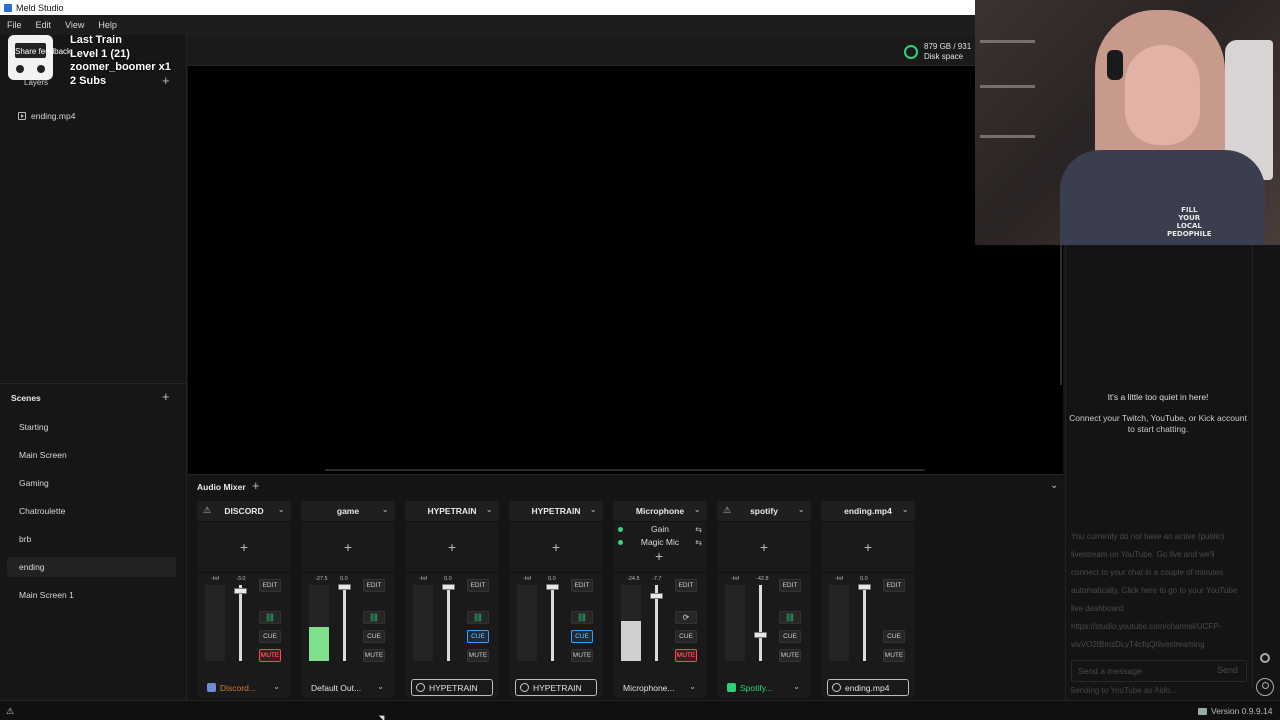 The image size is (1280, 720). Describe the element at coordinates (91, 427) in the screenshot. I see `scene-item: Starting` at that location.